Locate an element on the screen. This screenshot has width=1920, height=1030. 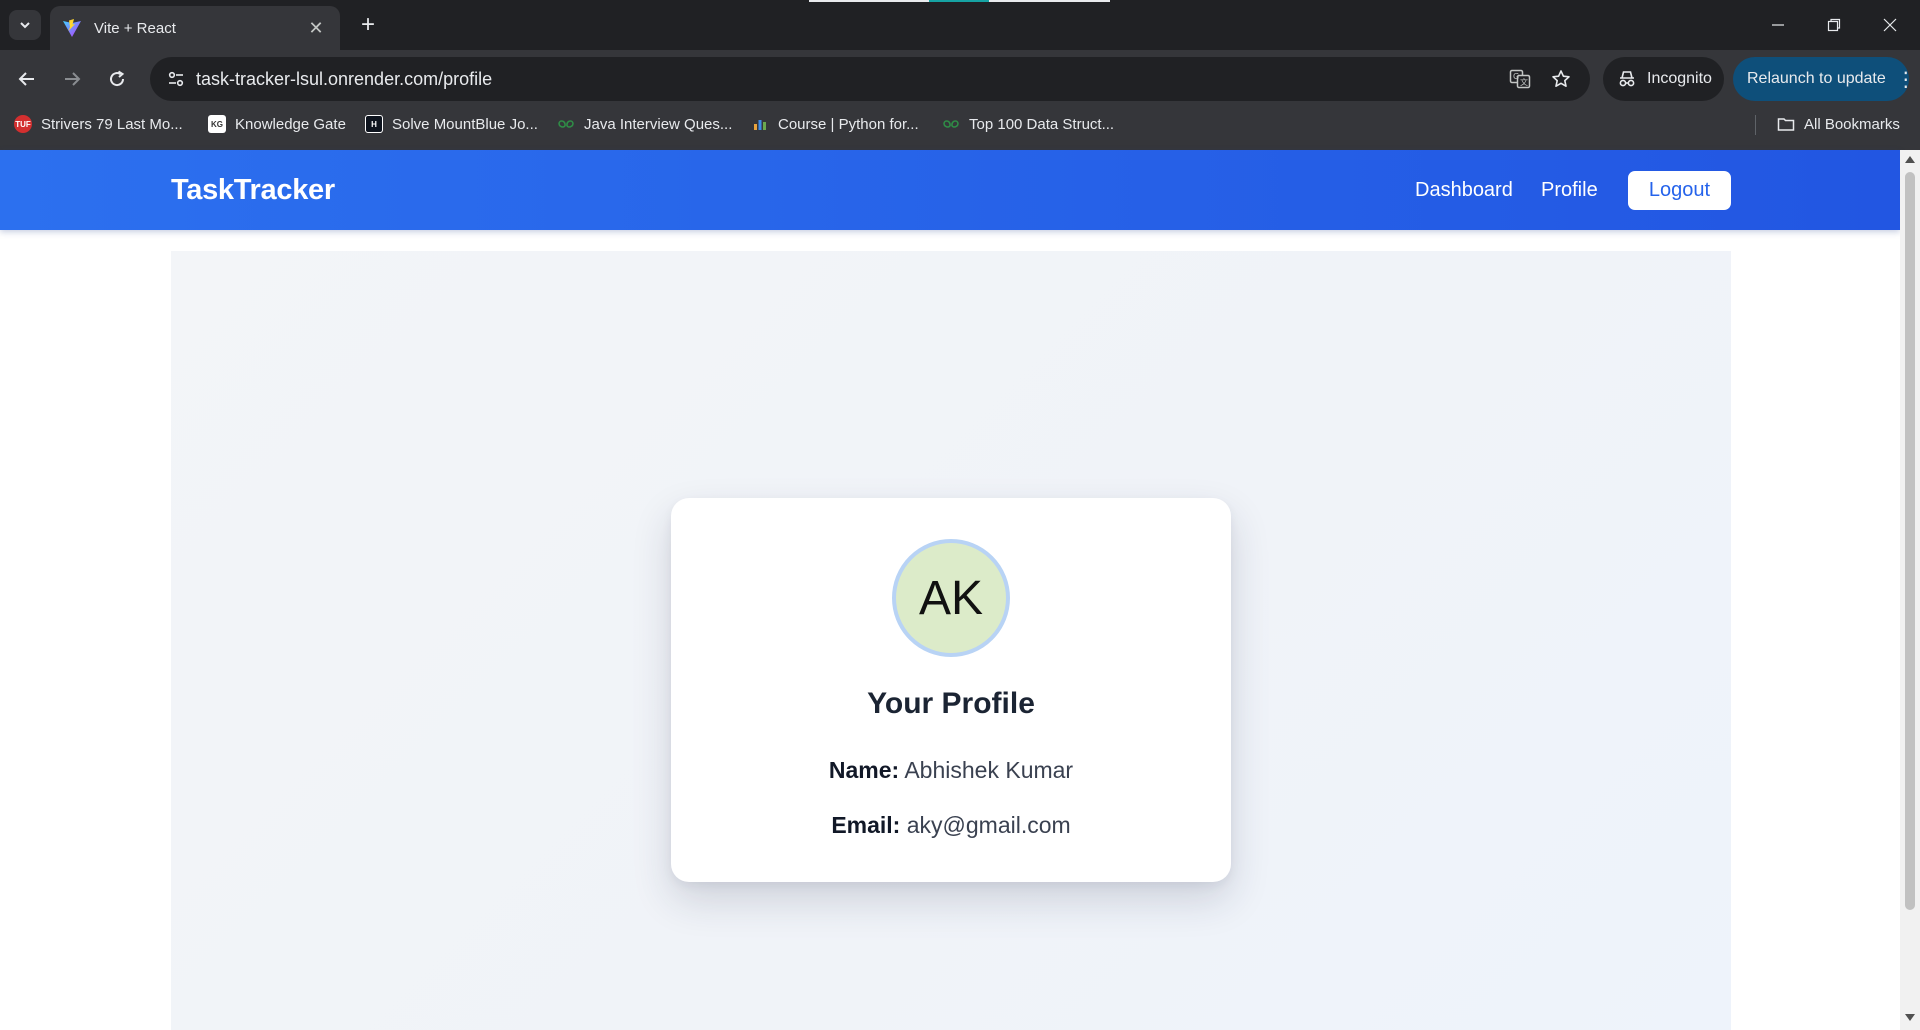
incognito-indicator: Incognito is located at coordinates (1663, 79).